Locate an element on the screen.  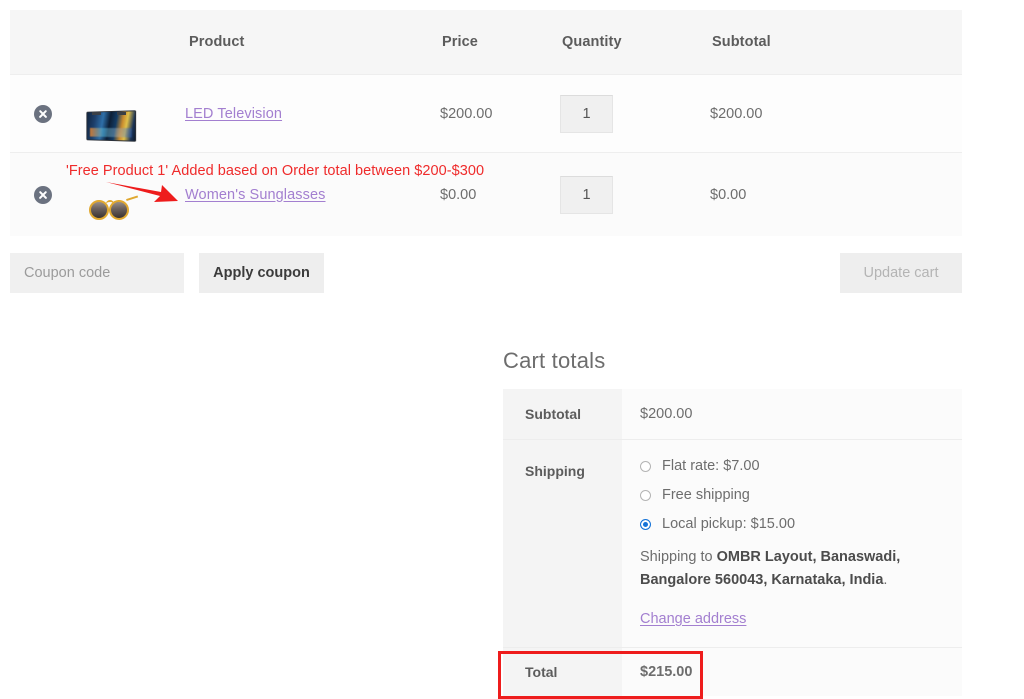
coupon-row: Apply coupon Update cart is located at coordinates (486, 273).